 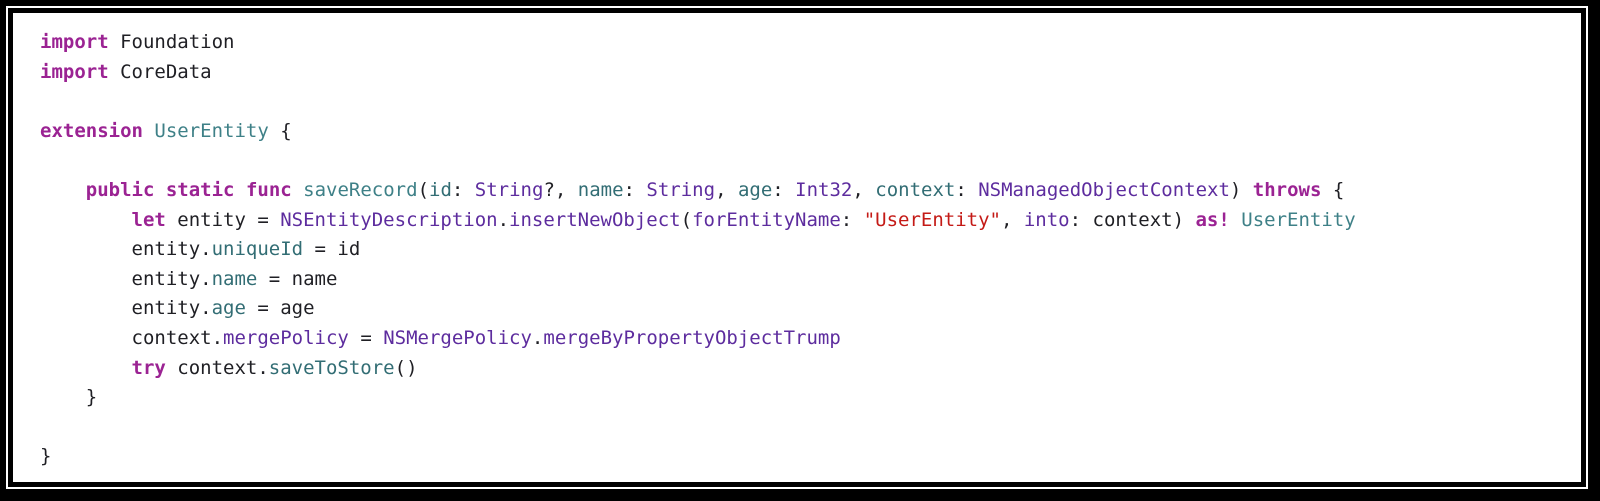 What do you see at coordinates (1104, 189) in the screenshot?
I see `code-token-ext: NSManagedObjectContext` at bounding box center [1104, 189].